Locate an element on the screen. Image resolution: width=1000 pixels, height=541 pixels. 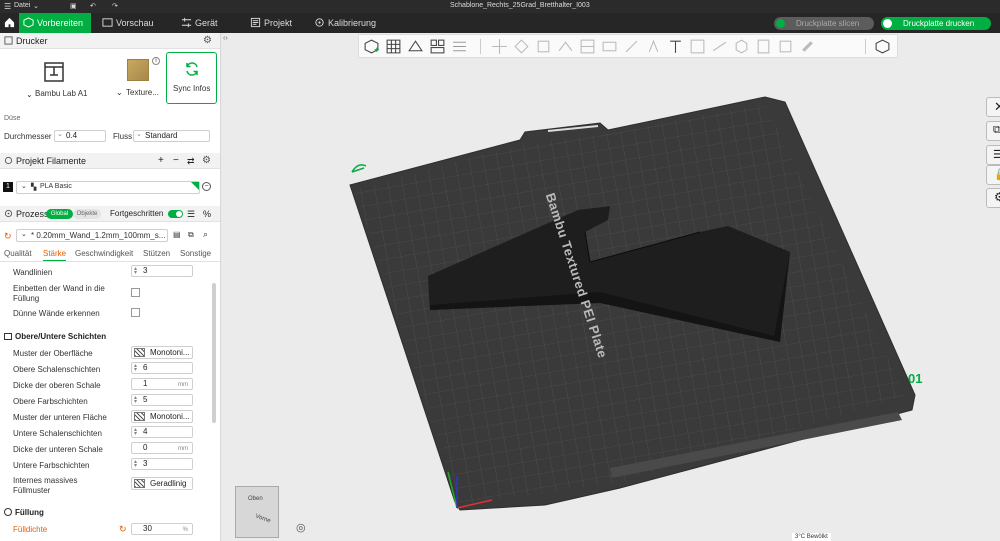
auto-orient-icon is located at coordinates (415, 46).